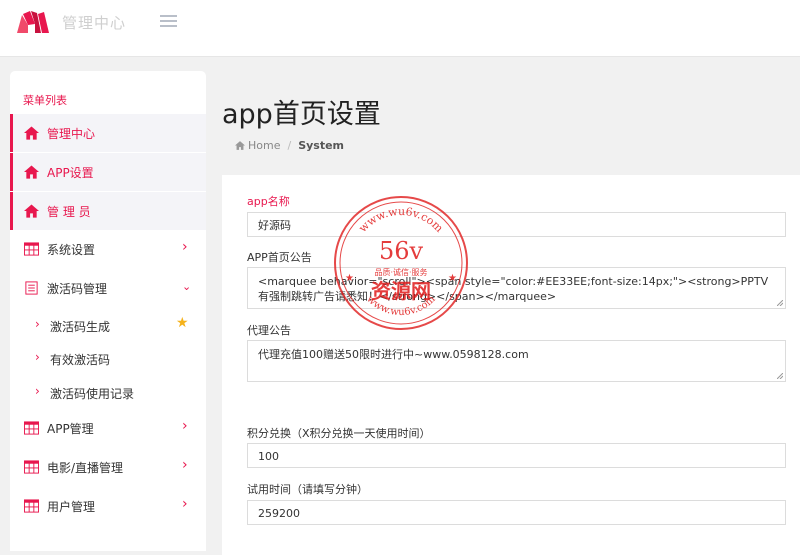 The image size is (800, 555). Describe the element at coordinates (71, 507) in the screenshot. I see `sidebar-item-label: 用户管理` at that location.